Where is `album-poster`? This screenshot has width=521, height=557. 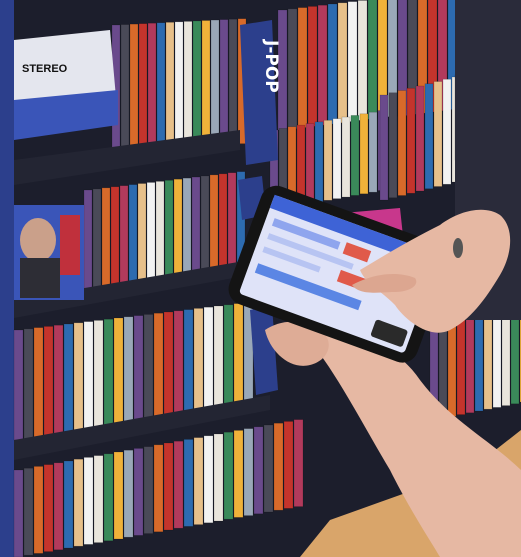
album-poster is located at coordinates (49, 252).